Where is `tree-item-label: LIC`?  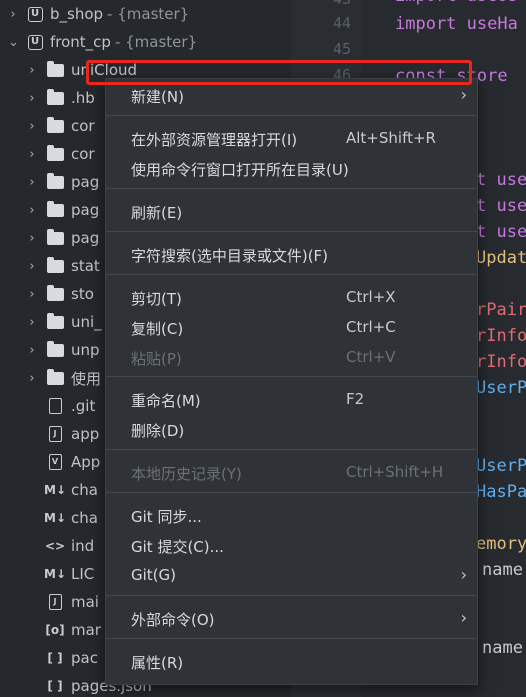
tree-item-label: LIC is located at coordinates (83, 574).